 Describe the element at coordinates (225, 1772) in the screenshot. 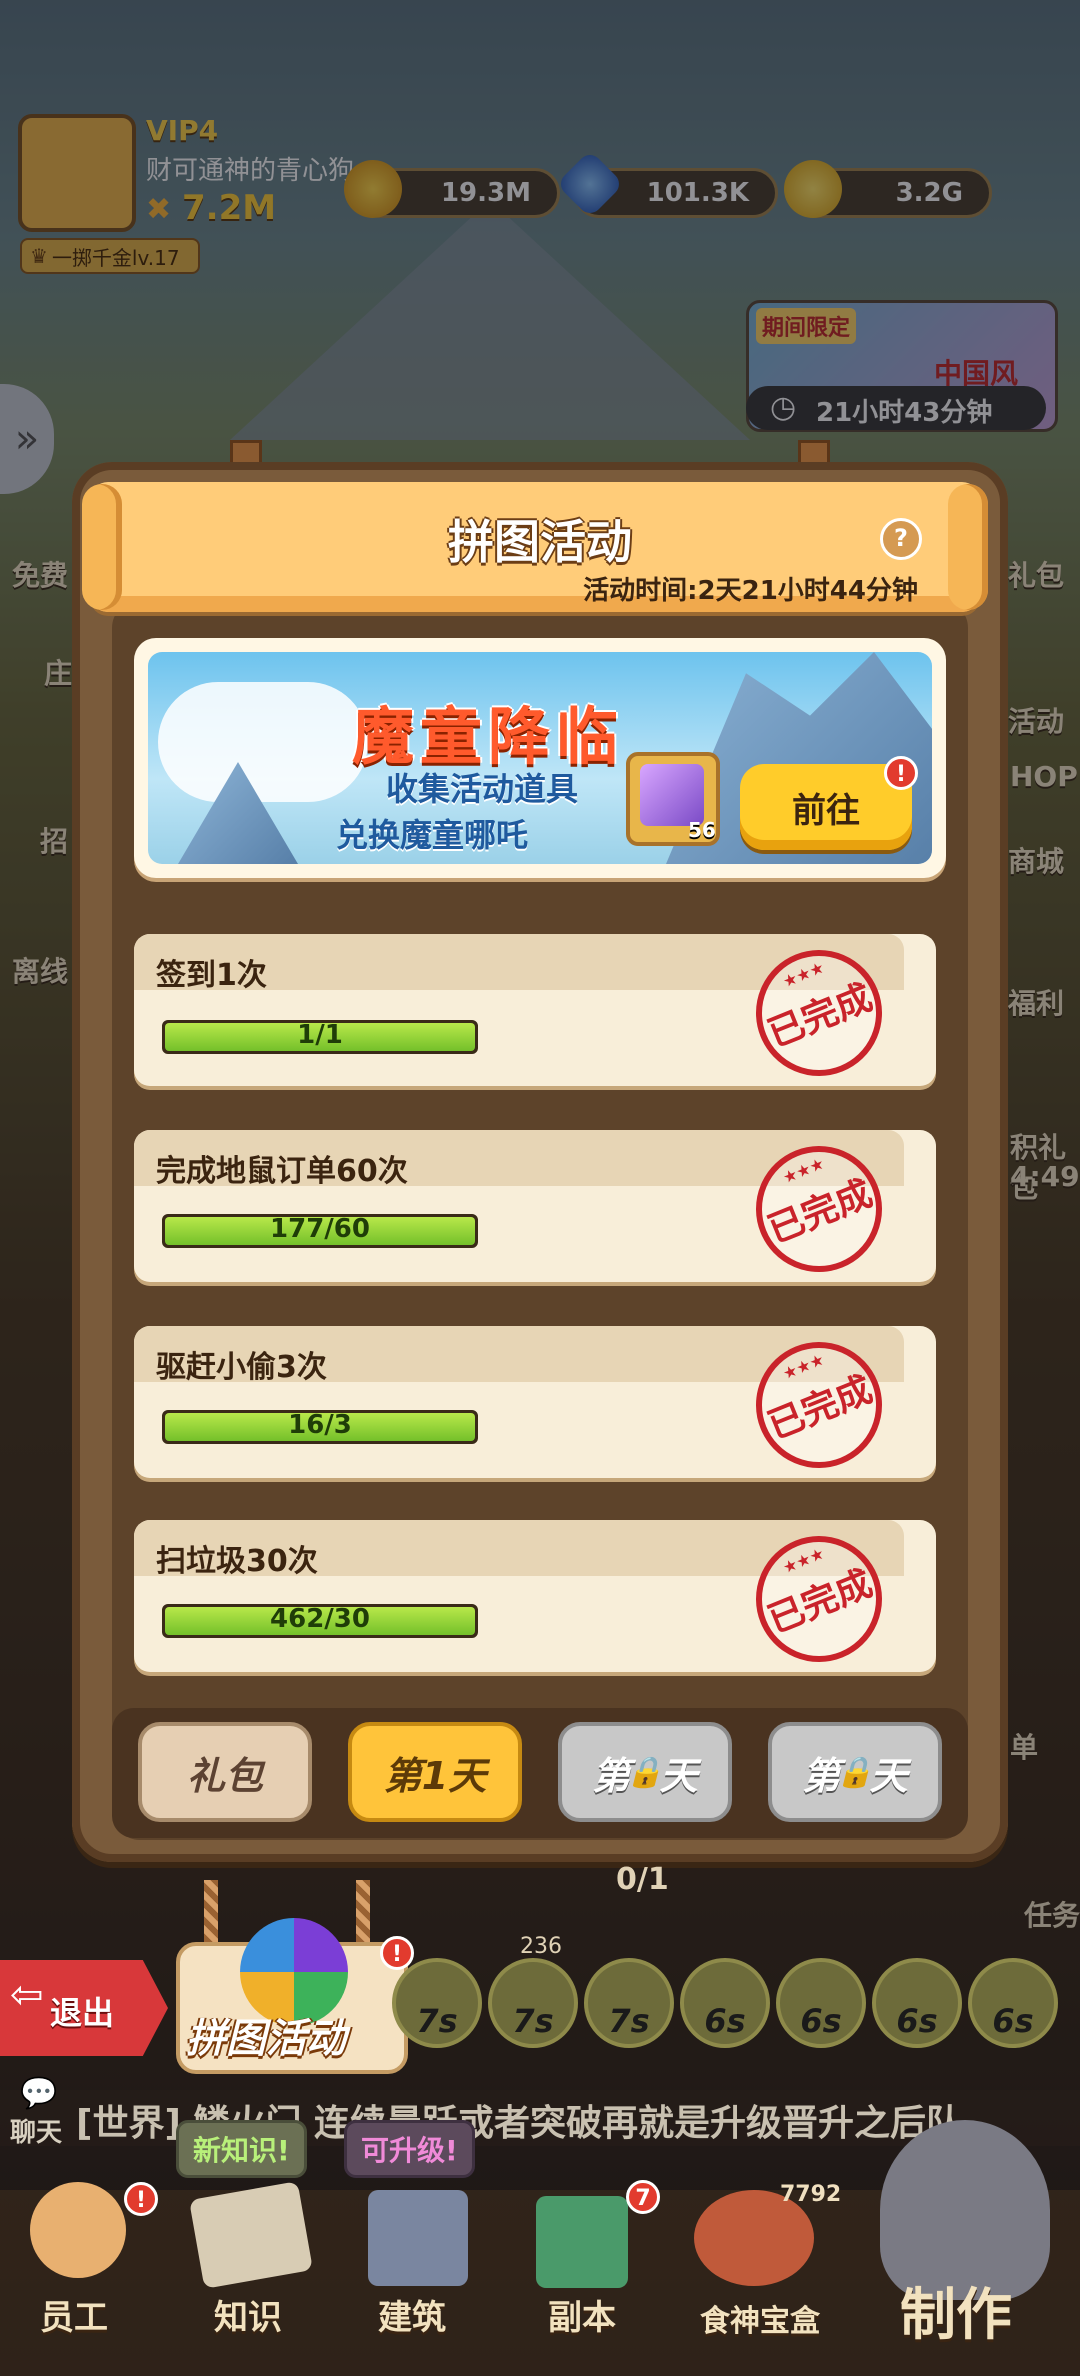

I see `tab-gift-pack: 礼包` at that location.